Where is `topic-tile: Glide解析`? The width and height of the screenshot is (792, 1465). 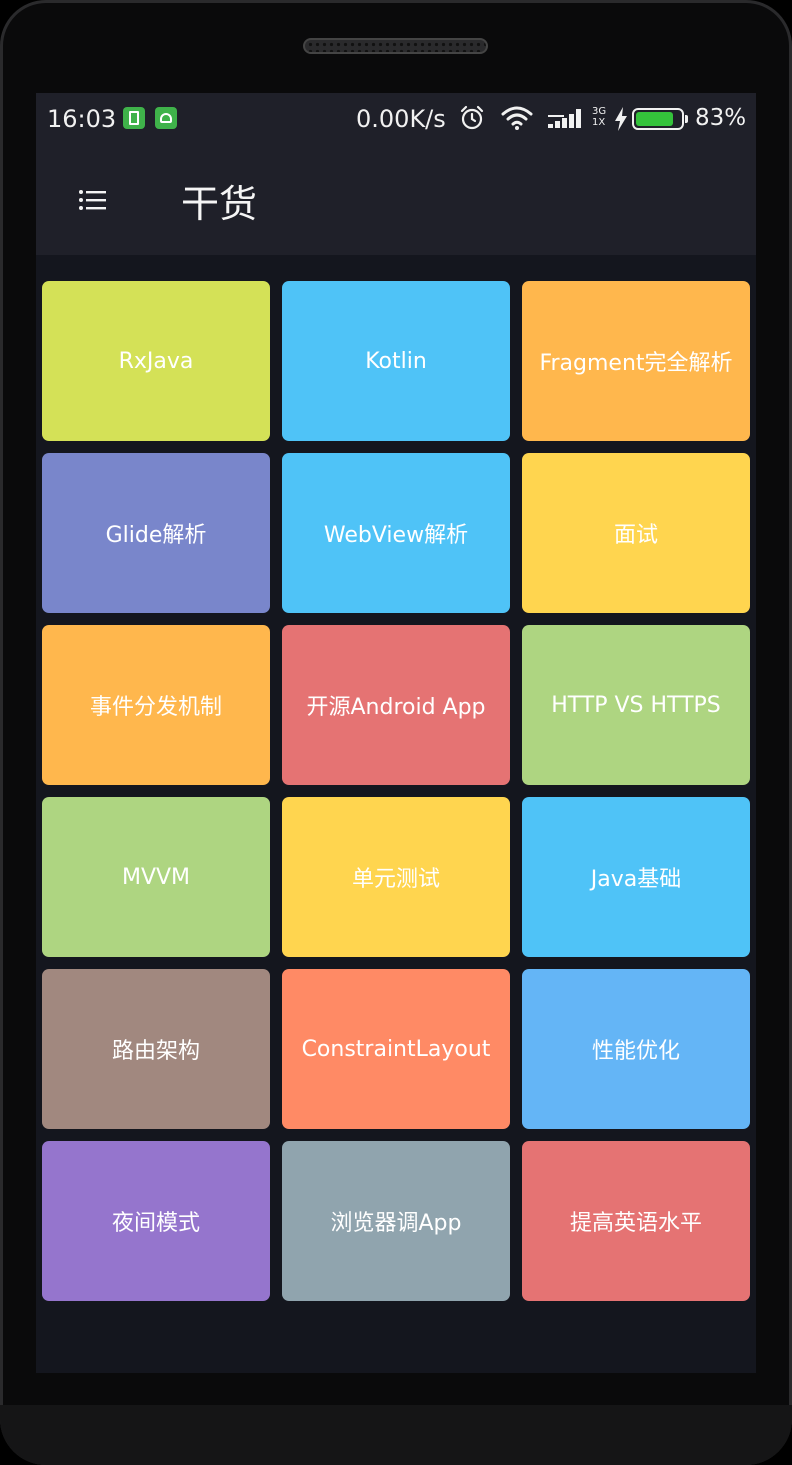 topic-tile: Glide解析 is located at coordinates (156, 533).